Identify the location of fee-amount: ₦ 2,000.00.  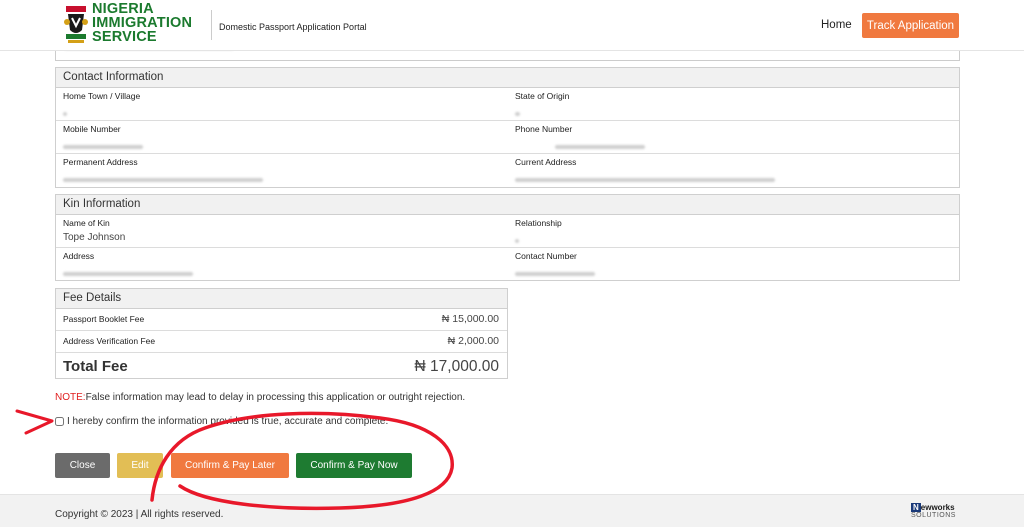
(473, 341).